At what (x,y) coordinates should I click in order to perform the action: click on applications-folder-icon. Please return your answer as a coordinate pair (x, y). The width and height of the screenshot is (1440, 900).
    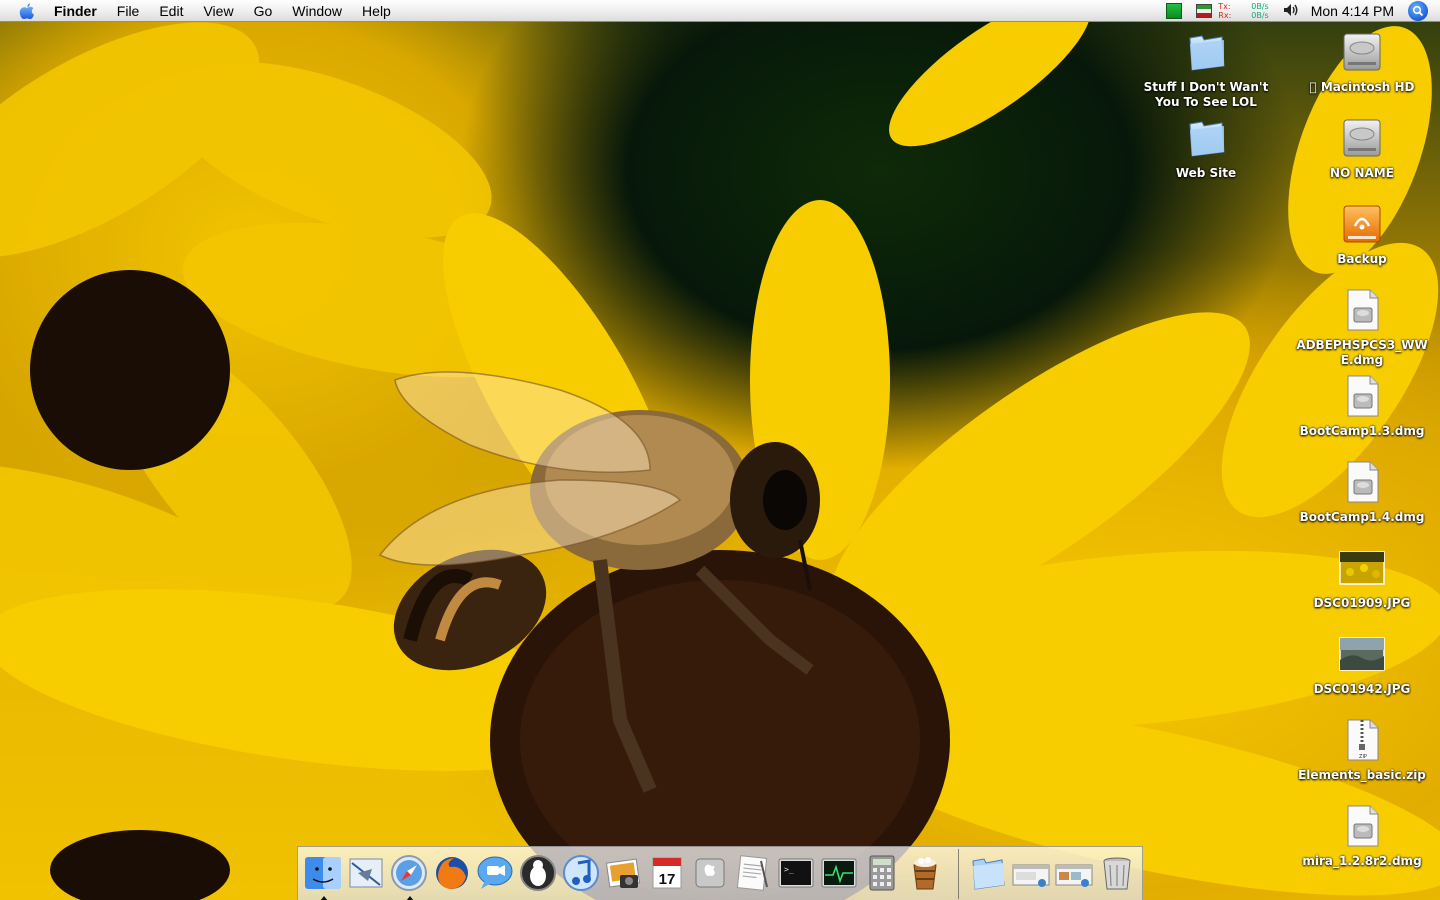
    Looking at the image, I should click on (988, 874).